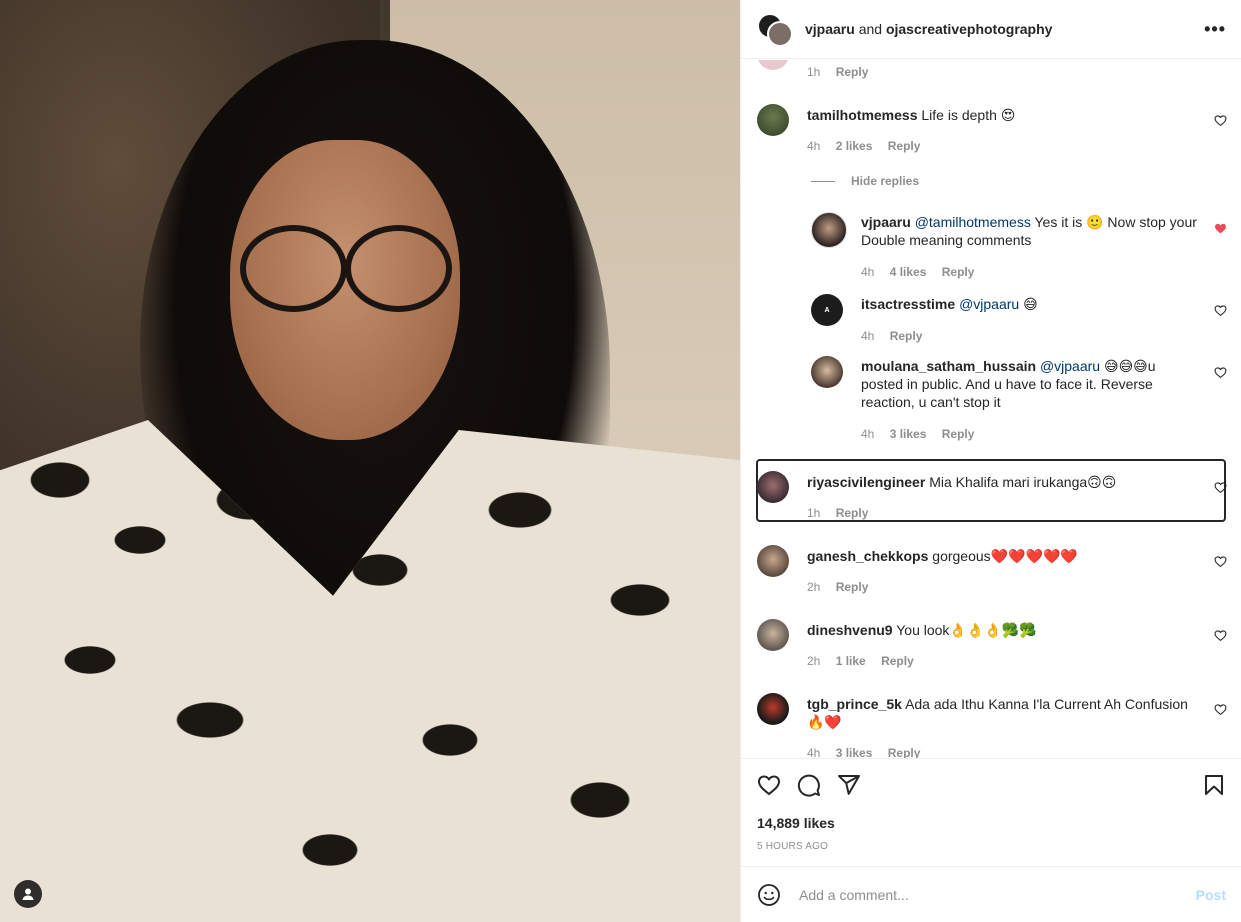  I want to click on comment-username: tamilhotmemess, so click(862, 115).